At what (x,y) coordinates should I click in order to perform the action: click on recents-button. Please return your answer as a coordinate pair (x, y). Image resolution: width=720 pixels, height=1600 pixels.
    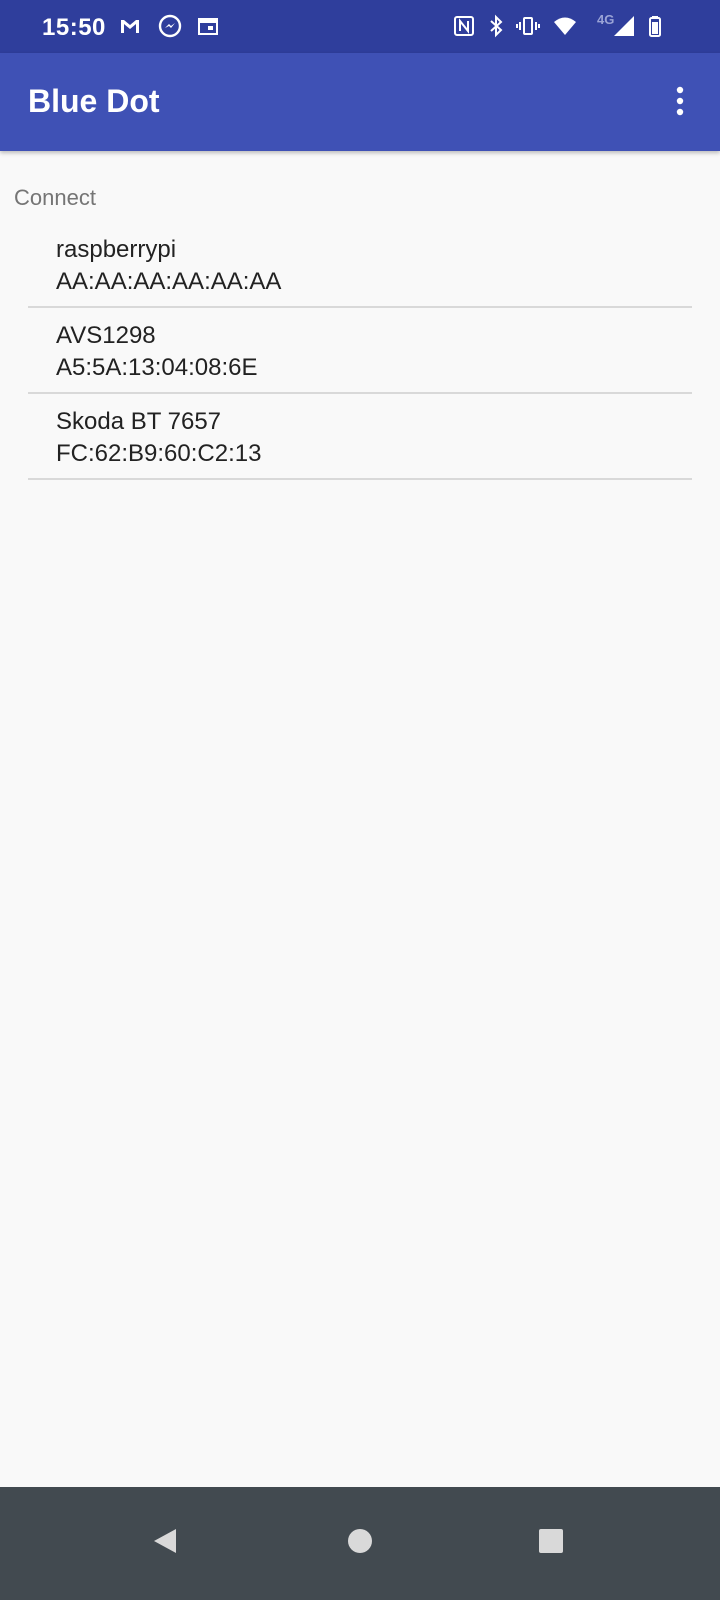
    Looking at the image, I should click on (551, 1543).